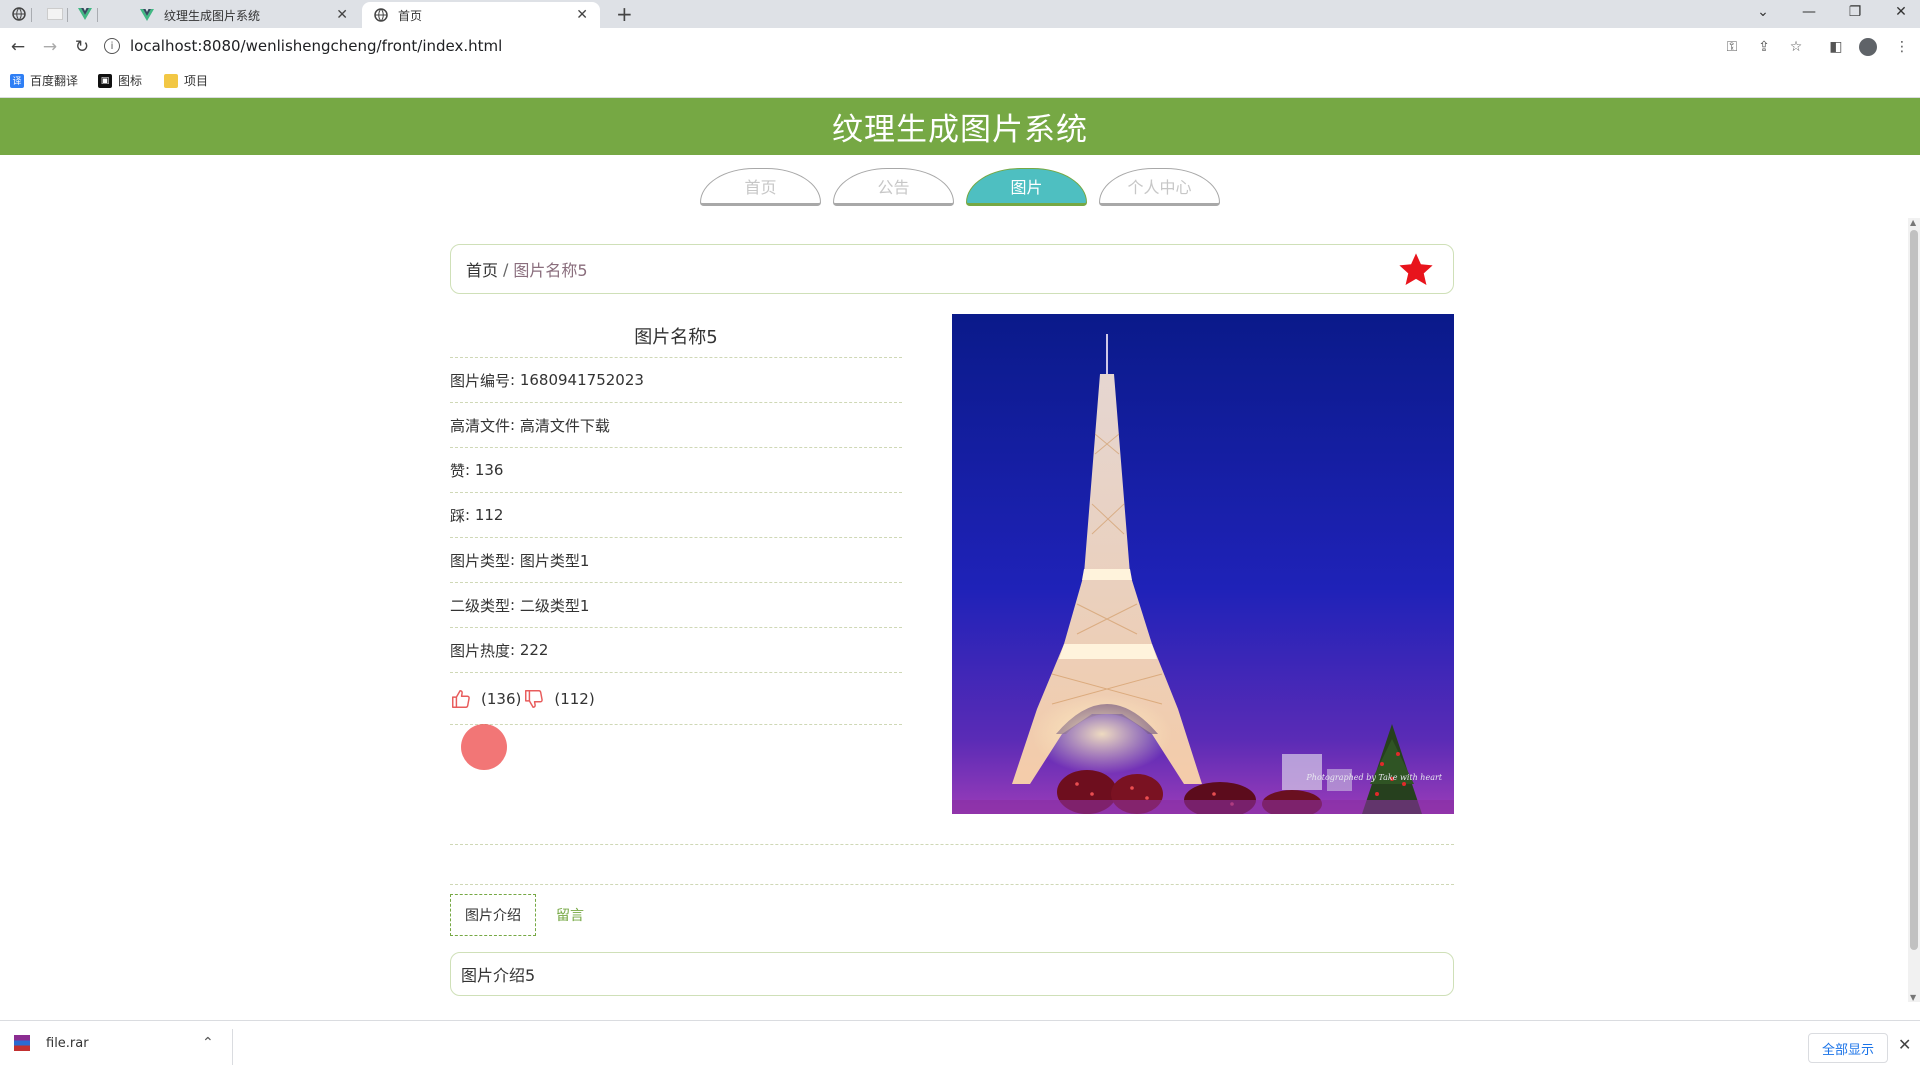 Image resolution: width=1920 pixels, height=1072 pixels. I want to click on page-scrollbar: ▲ ▼, so click(1914, 610).